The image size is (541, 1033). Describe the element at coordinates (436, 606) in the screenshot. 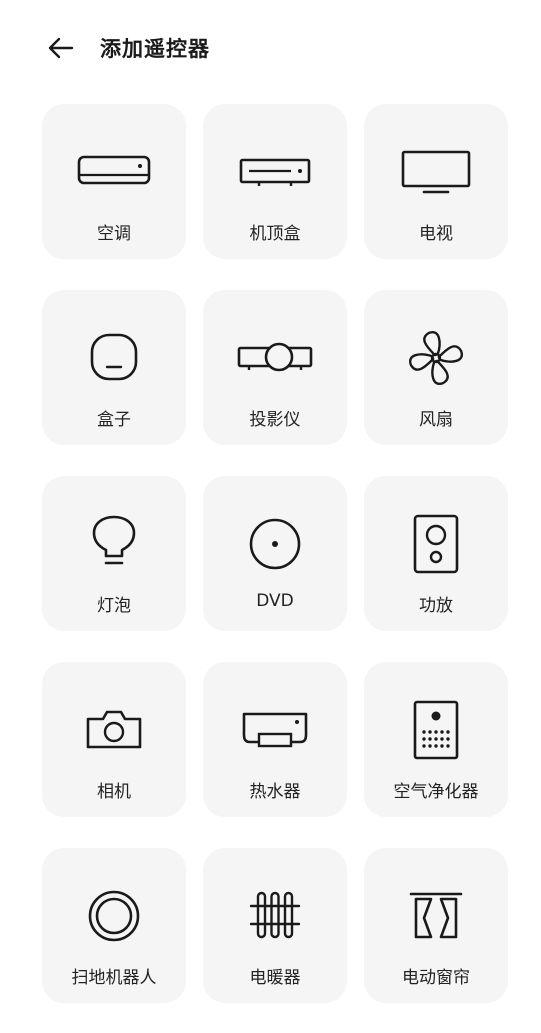

I see `device-label: 功放` at that location.